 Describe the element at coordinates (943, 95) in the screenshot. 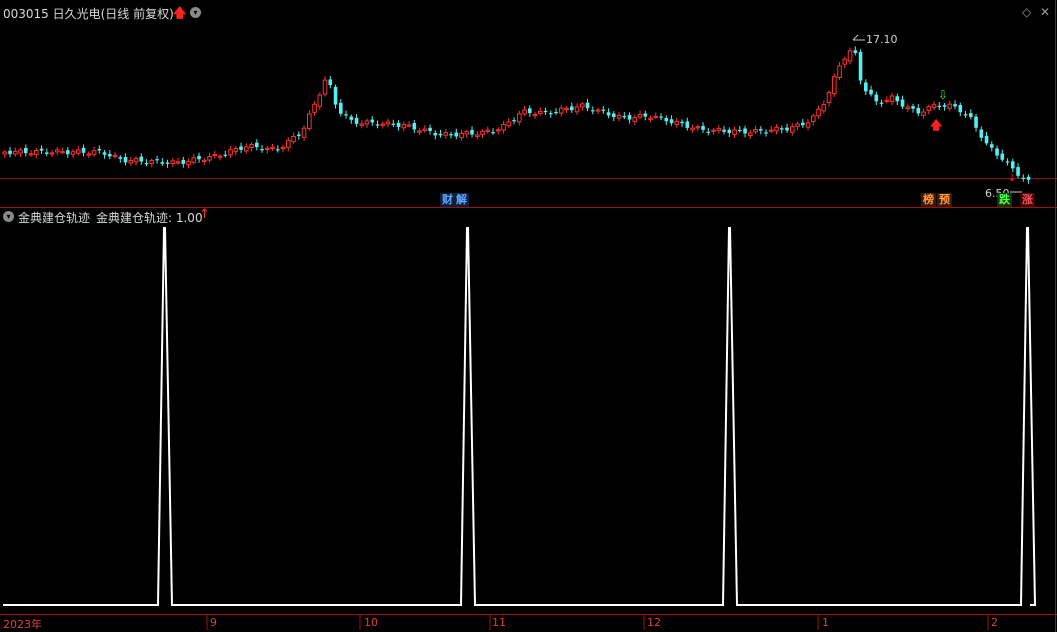

I see `down-signal-icon: ⇩` at that location.